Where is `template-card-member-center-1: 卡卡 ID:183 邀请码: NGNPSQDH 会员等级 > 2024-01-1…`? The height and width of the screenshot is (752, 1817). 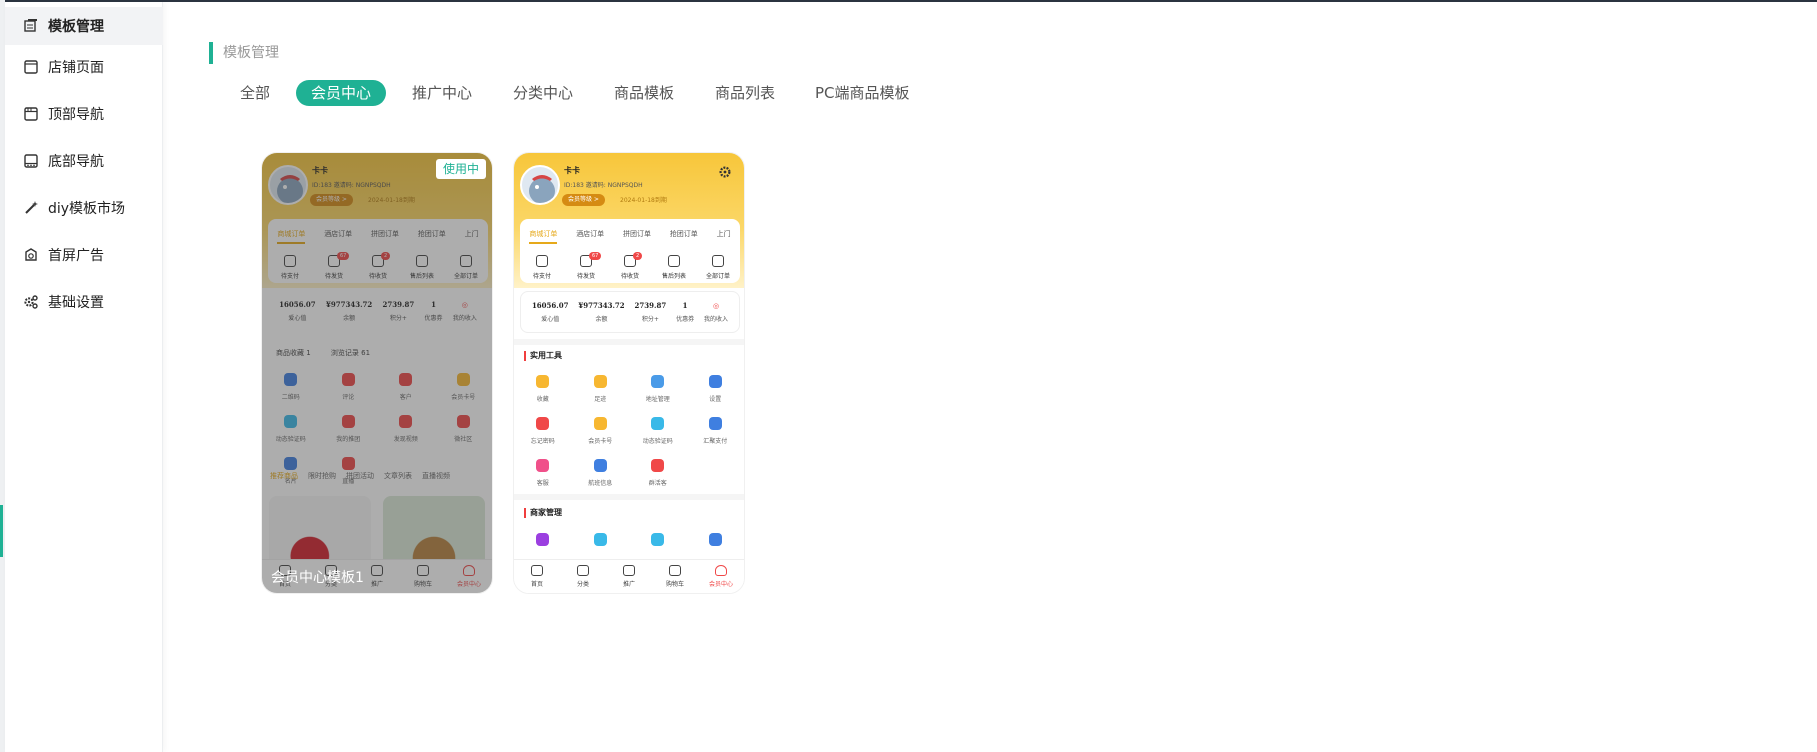 template-card-member-center-1: 卡卡 ID:183 邀请码: NGNPSQDH 会员等级 > 2024-01-1… is located at coordinates (377, 373).